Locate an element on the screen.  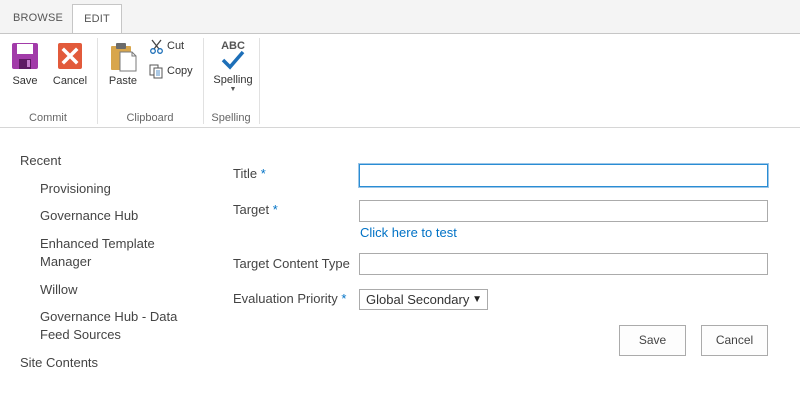
clipboard-group-label: Clipboard is located at coordinates (150, 118).